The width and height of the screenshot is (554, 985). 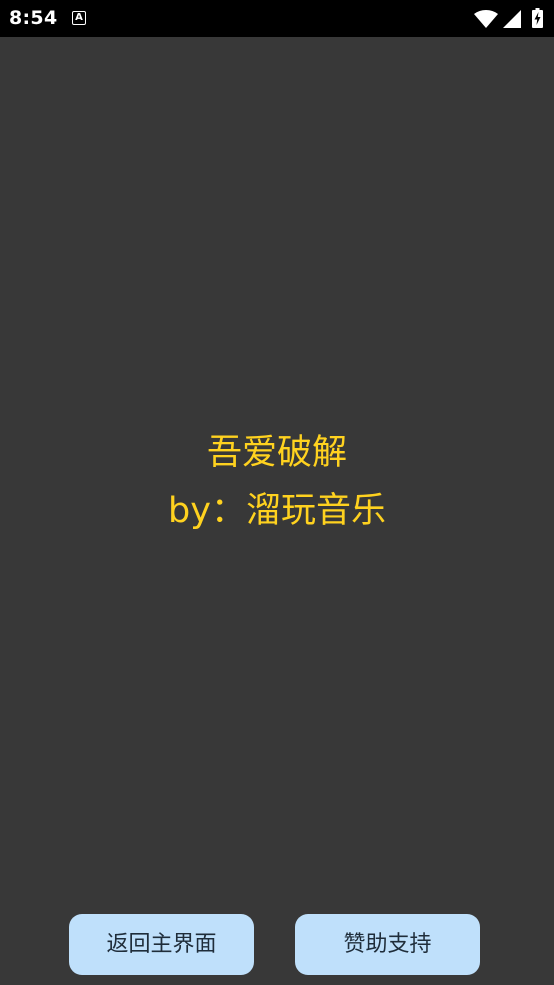 What do you see at coordinates (537, 18) in the screenshot?
I see `battery-charging-icon` at bounding box center [537, 18].